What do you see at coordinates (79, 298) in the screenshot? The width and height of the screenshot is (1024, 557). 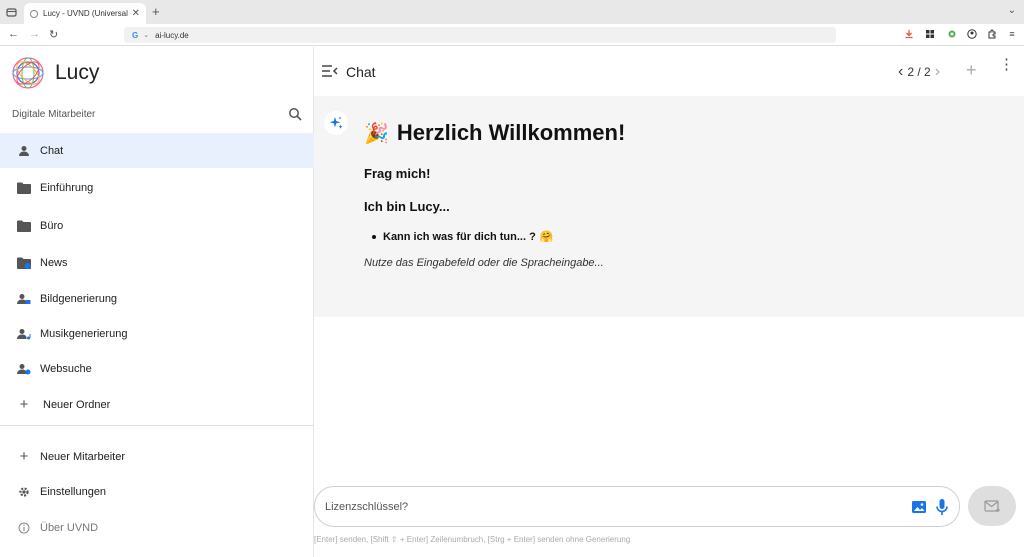 I see `sidebar-item-label: Bildgenerierung` at bounding box center [79, 298].